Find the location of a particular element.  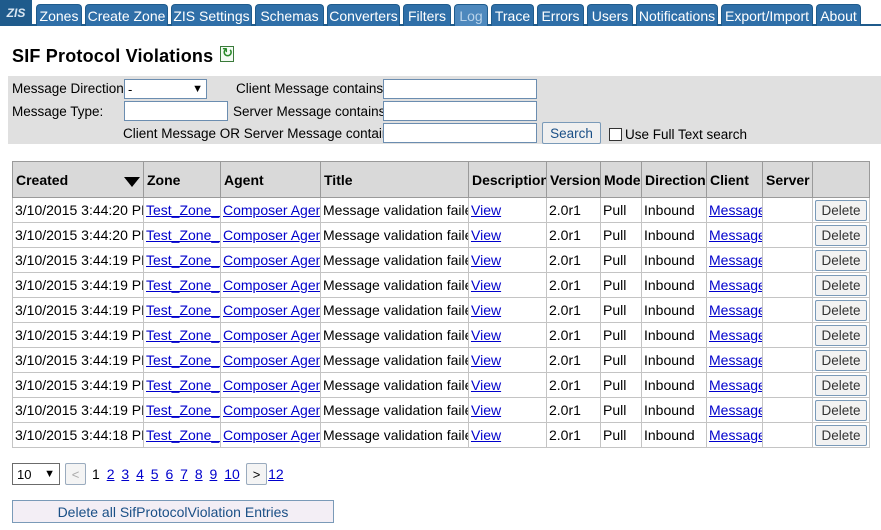

search-button: Search is located at coordinates (571, 133).